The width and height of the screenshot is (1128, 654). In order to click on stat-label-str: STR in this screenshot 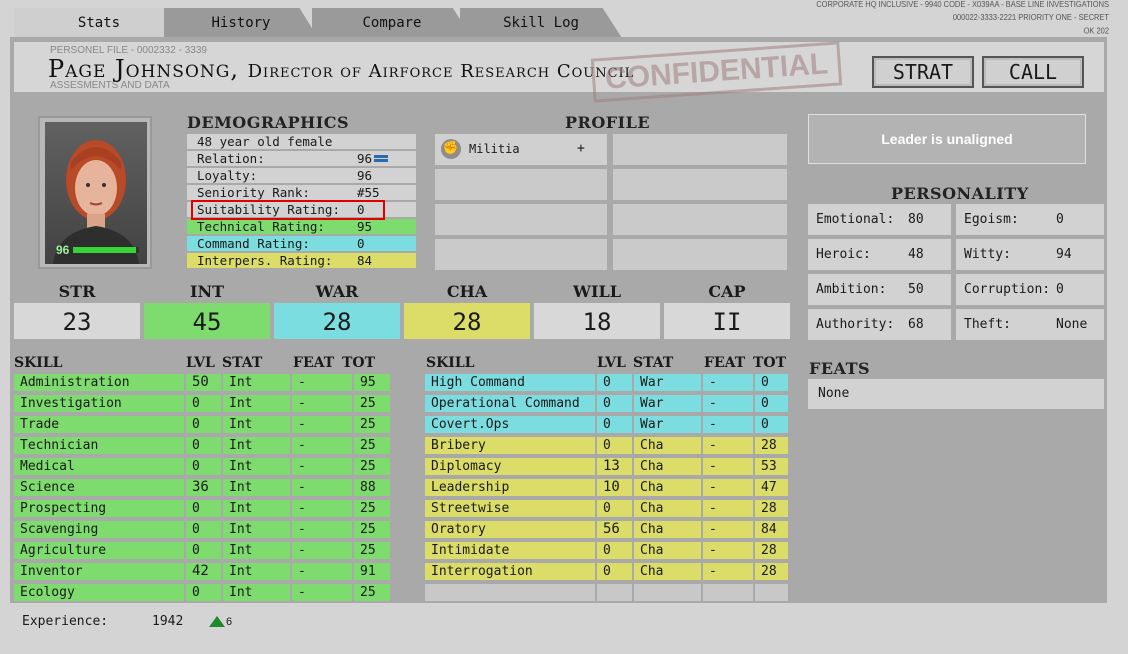, I will do `click(77, 291)`.